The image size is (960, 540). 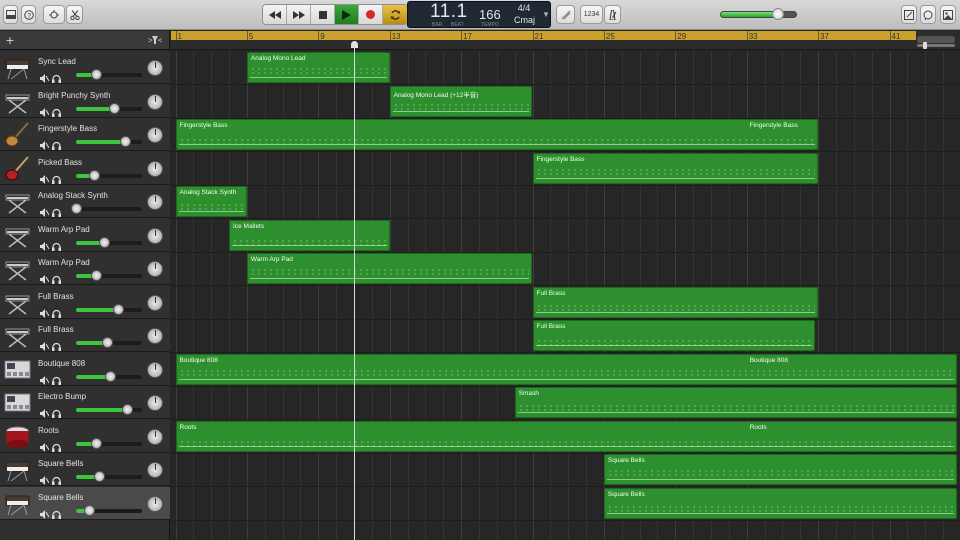 What do you see at coordinates (54, 14) in the screenshot?
I see `smart-controls-button` at bounding box center [54, 14].